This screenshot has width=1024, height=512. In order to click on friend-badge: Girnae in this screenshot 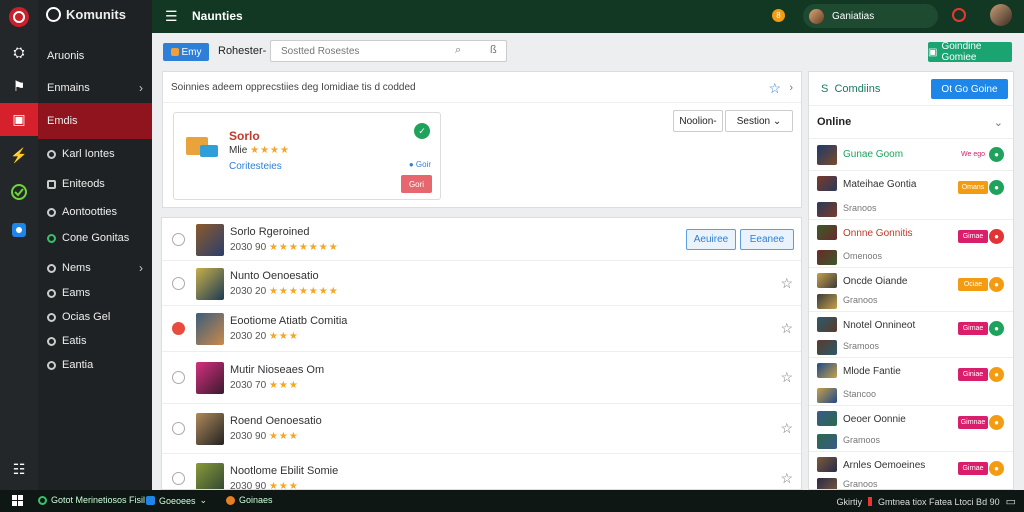, I will do `click(973, 468)`.